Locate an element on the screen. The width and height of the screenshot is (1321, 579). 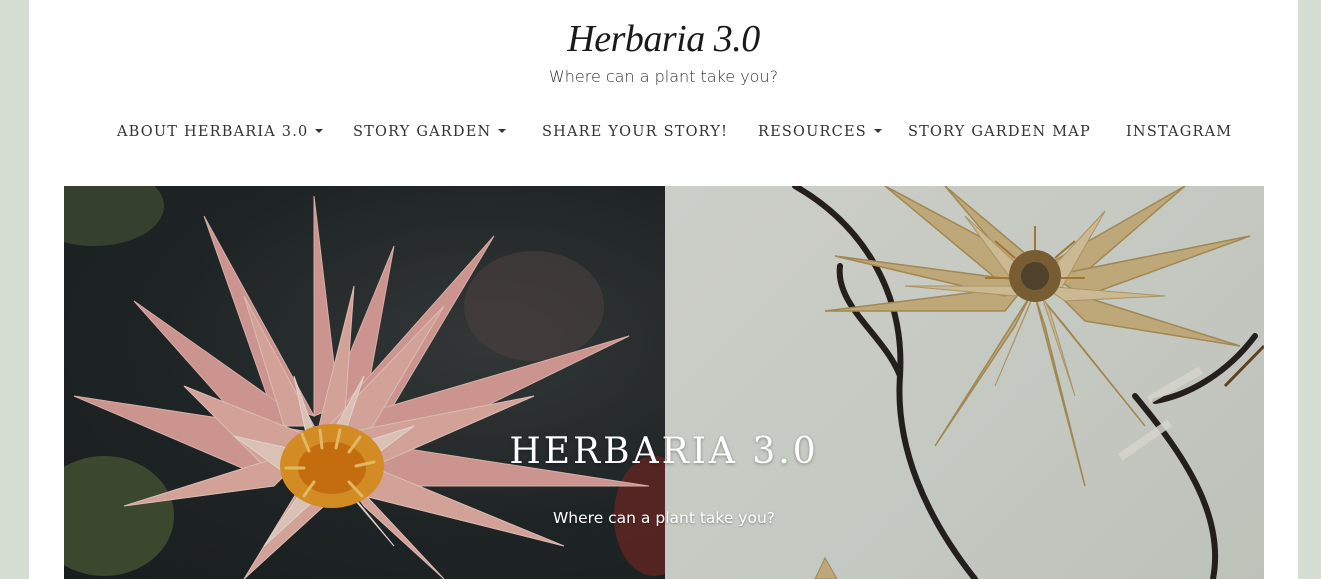
nav-item-story-garden: STORY GARDEN is located at coordinates (430, 132).